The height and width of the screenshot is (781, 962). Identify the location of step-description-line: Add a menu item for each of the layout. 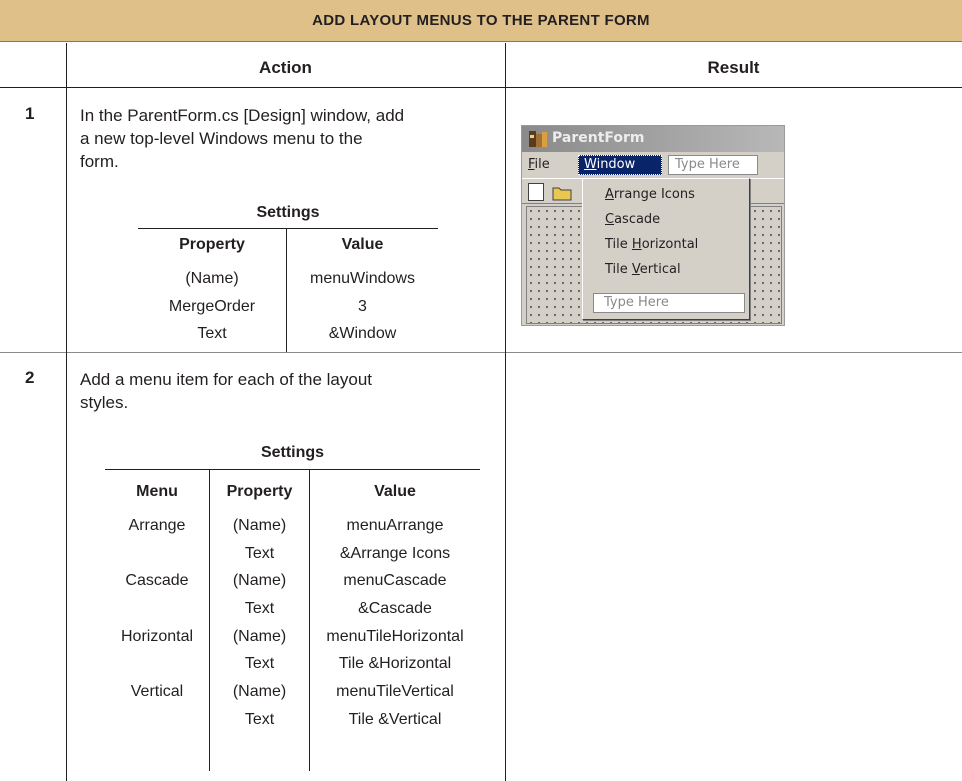
(226, 379).